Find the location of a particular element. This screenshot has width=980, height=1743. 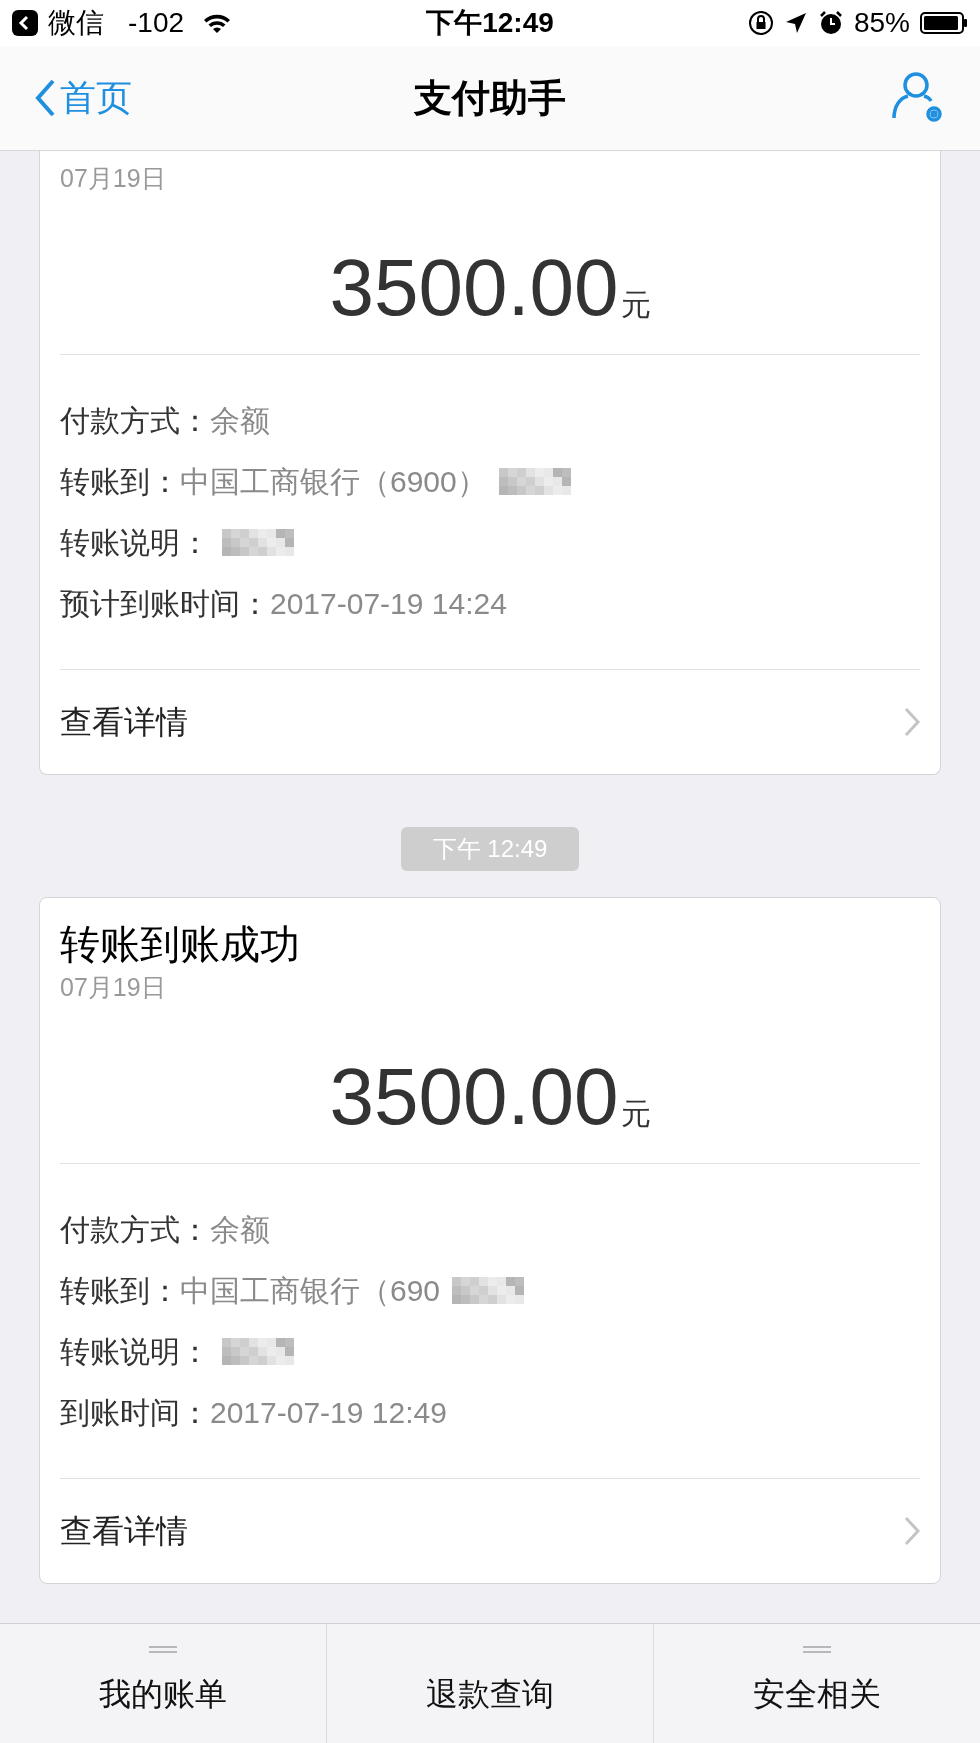

tab-button: 安全相关 is located at coordinates (816, 1683).